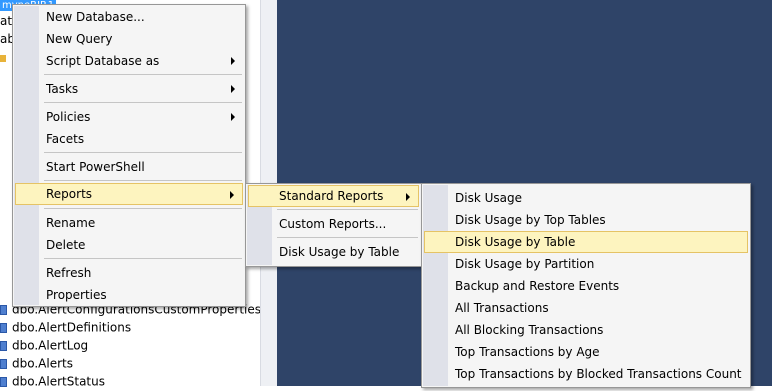  What do you see at coordinates (586, 198) in the screenshot?
I see `menu-item-disk-usage: Disk Usage` at bounding box center [586, 198].